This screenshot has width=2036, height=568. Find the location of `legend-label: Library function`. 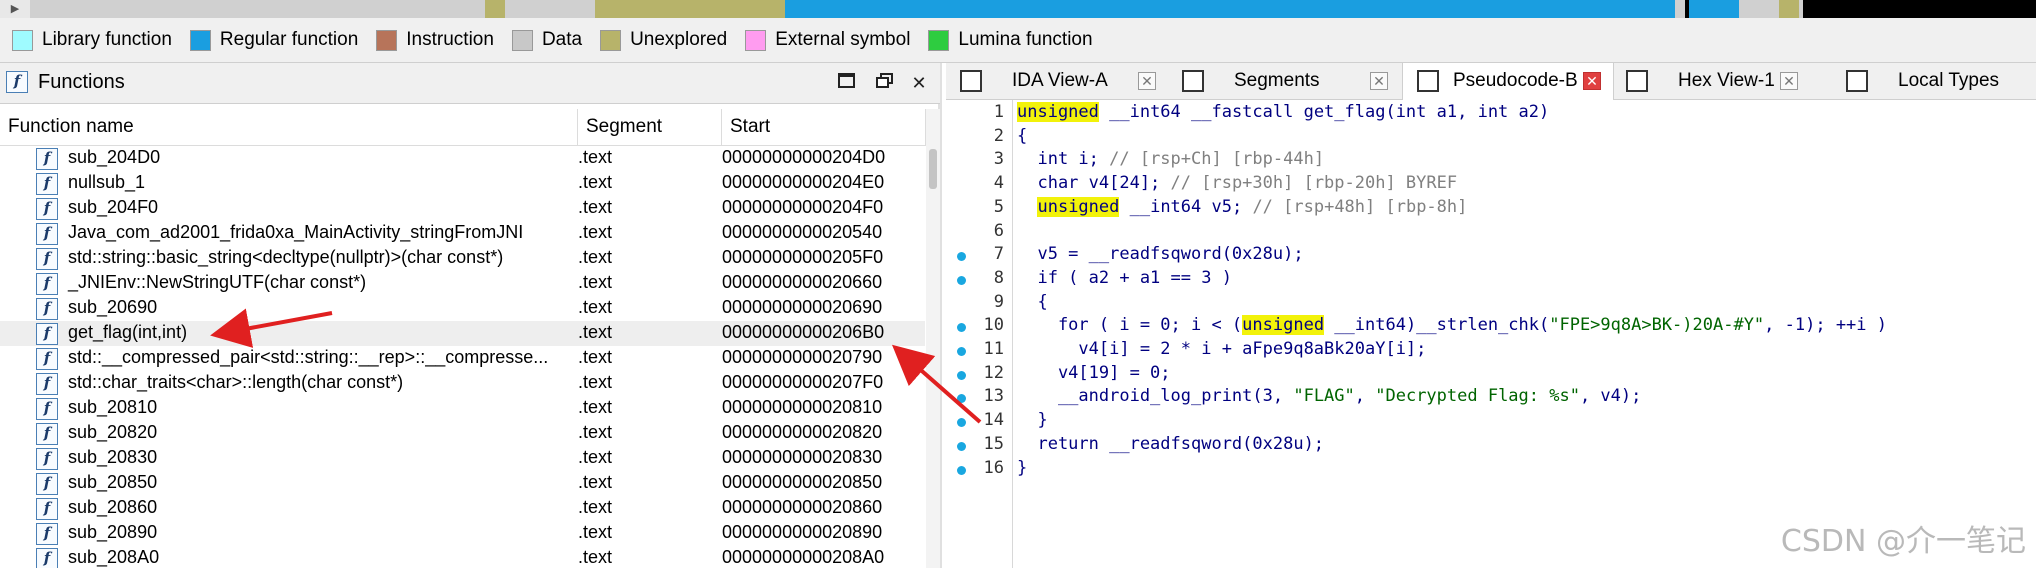

legend-label: Library function is located at coordinates (107, 39).